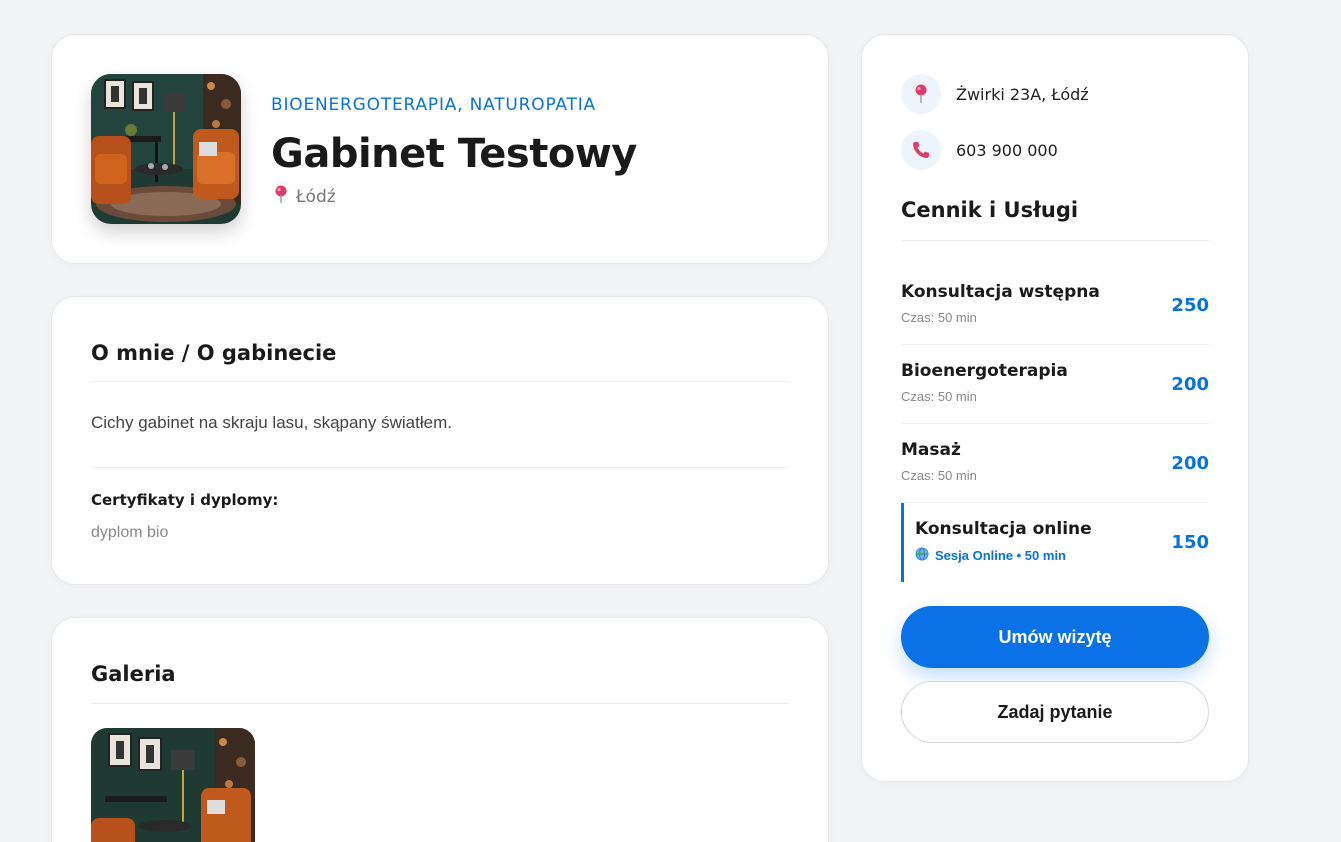 The height and width of the screenshot is (842, 1341). What do you see at coordinates (1007, 150) in the screenshot?
I see `phone-text: 603 900 000` at bounding box center [1007, 150].